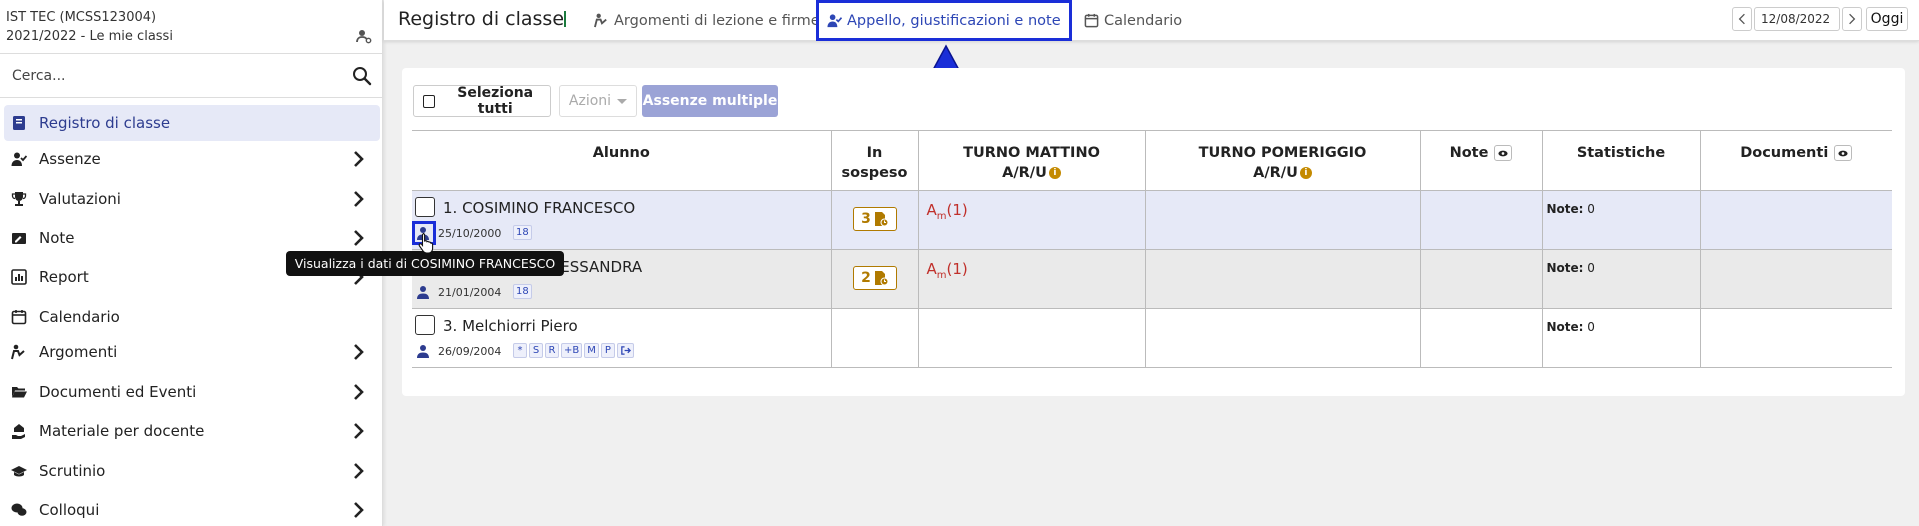  Describe the element at coordinates (1031, 338) in the screenshot. I see `cell-turno-mattino` at that location.